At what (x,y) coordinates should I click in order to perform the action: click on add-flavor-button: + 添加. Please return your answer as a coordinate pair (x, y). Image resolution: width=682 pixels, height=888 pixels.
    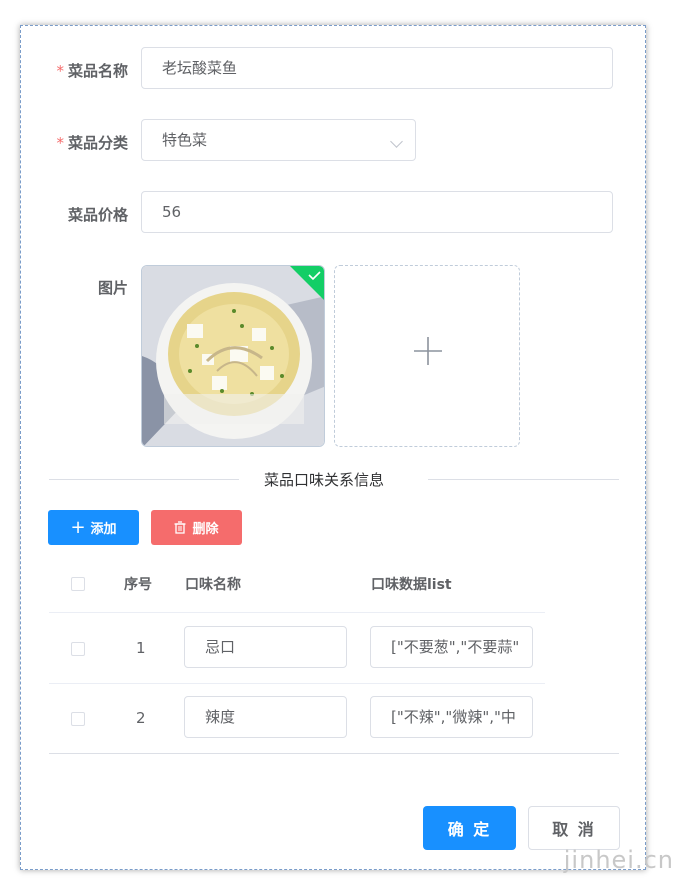
    Looking at the image, I should click on (93, 527).